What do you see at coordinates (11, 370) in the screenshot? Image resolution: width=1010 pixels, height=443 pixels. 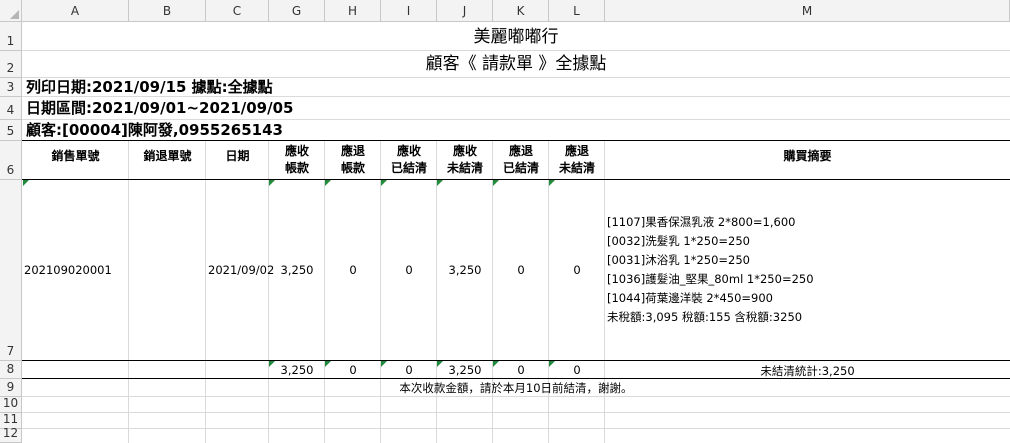 I see `row-header-8: 8` at bounding box center [11, 370].